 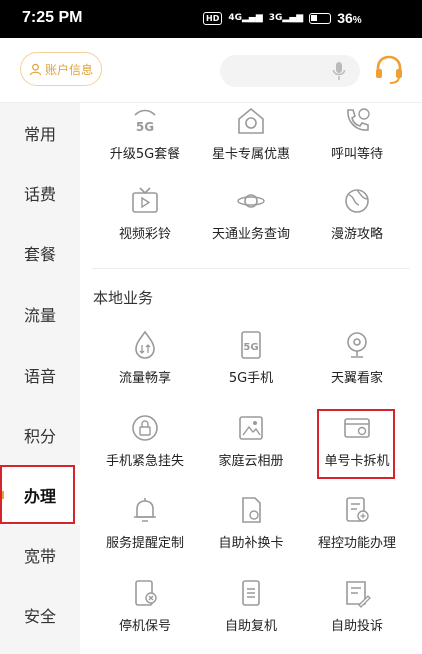 What do you see at coordinates (40, 375) in the screenshot?
I see `sidebar-item-voice: 语音` at bounding box center [40, 375].